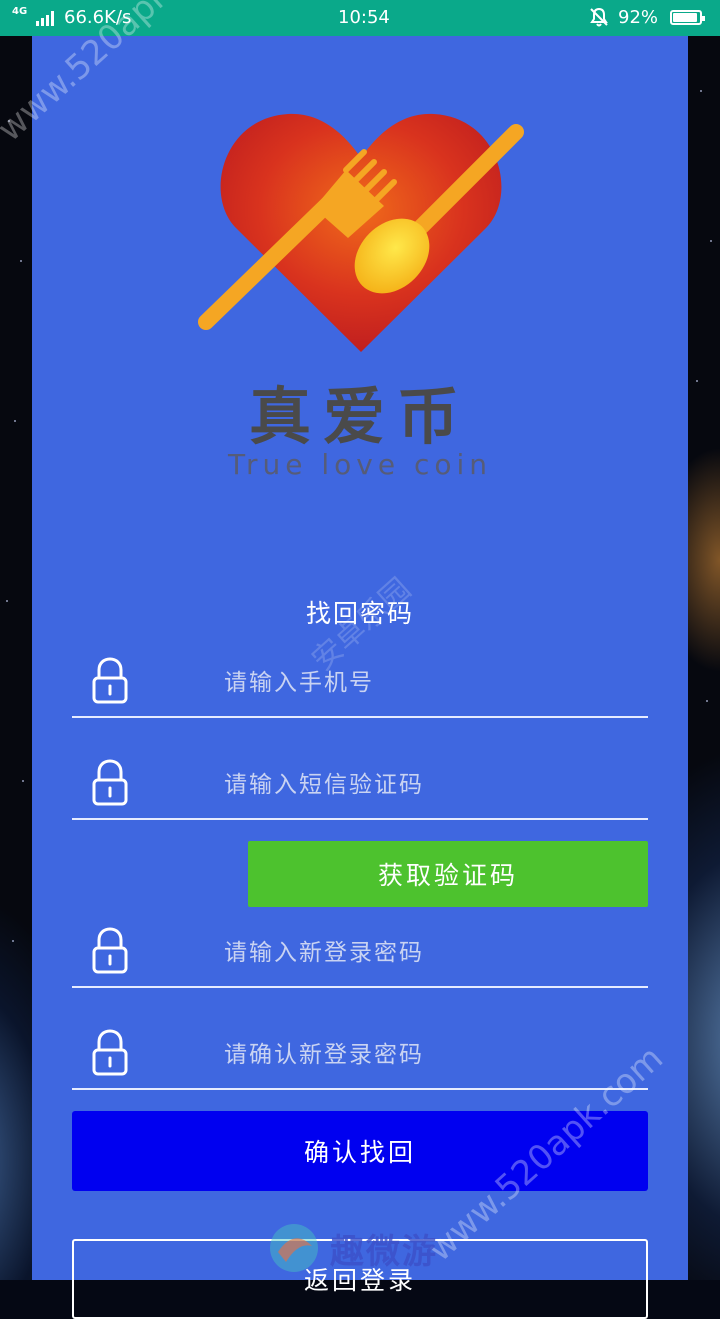  I want to click on brand-name-cn: 真爱币, so click(359, 416).